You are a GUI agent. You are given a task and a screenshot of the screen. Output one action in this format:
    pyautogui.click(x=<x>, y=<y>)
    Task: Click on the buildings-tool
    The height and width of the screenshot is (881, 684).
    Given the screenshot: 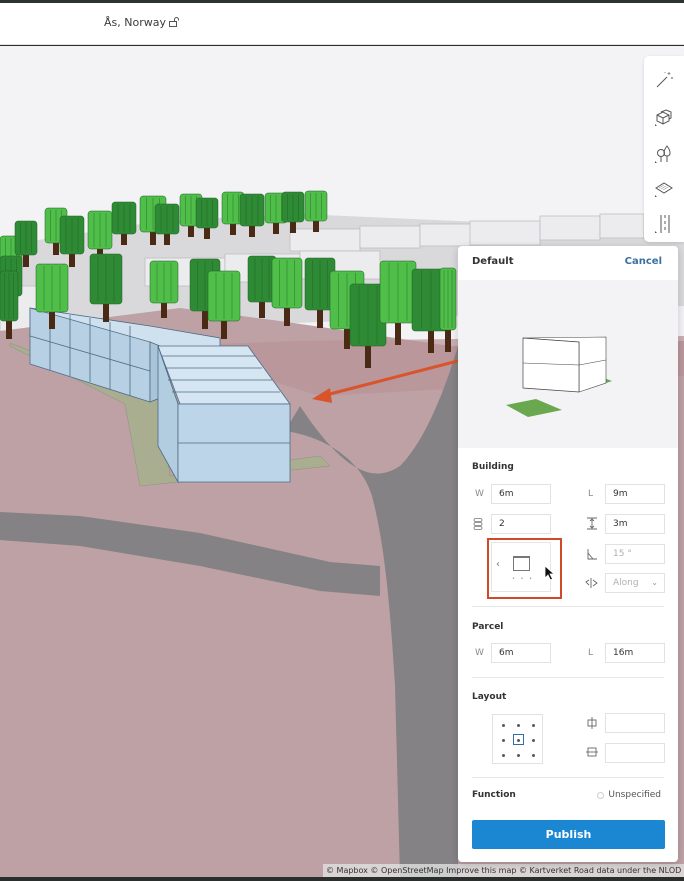 What is the action you would take?
    pyautogui.click(x=664, y=117)
    